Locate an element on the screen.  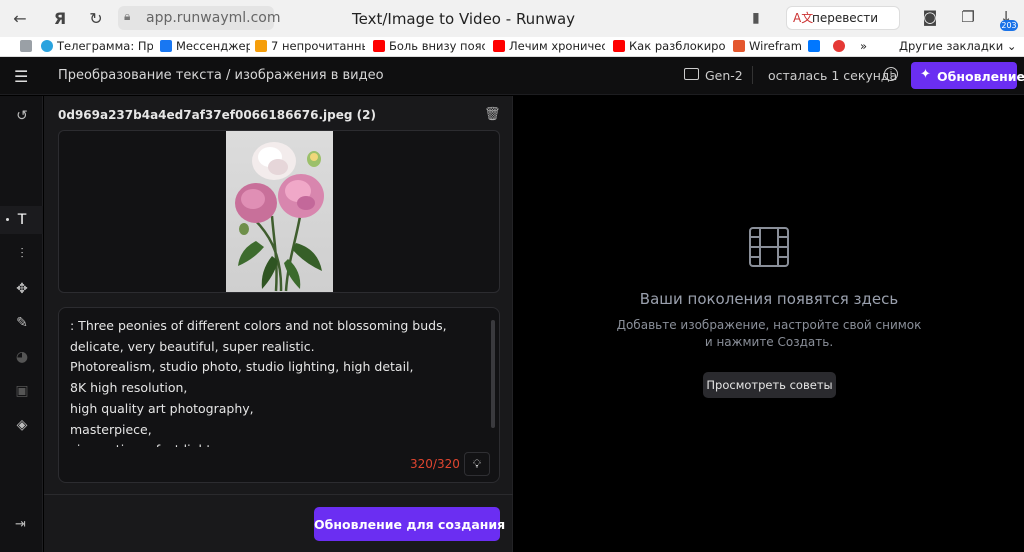
brush-icon: ✎ is located at coordinates (22, 323).